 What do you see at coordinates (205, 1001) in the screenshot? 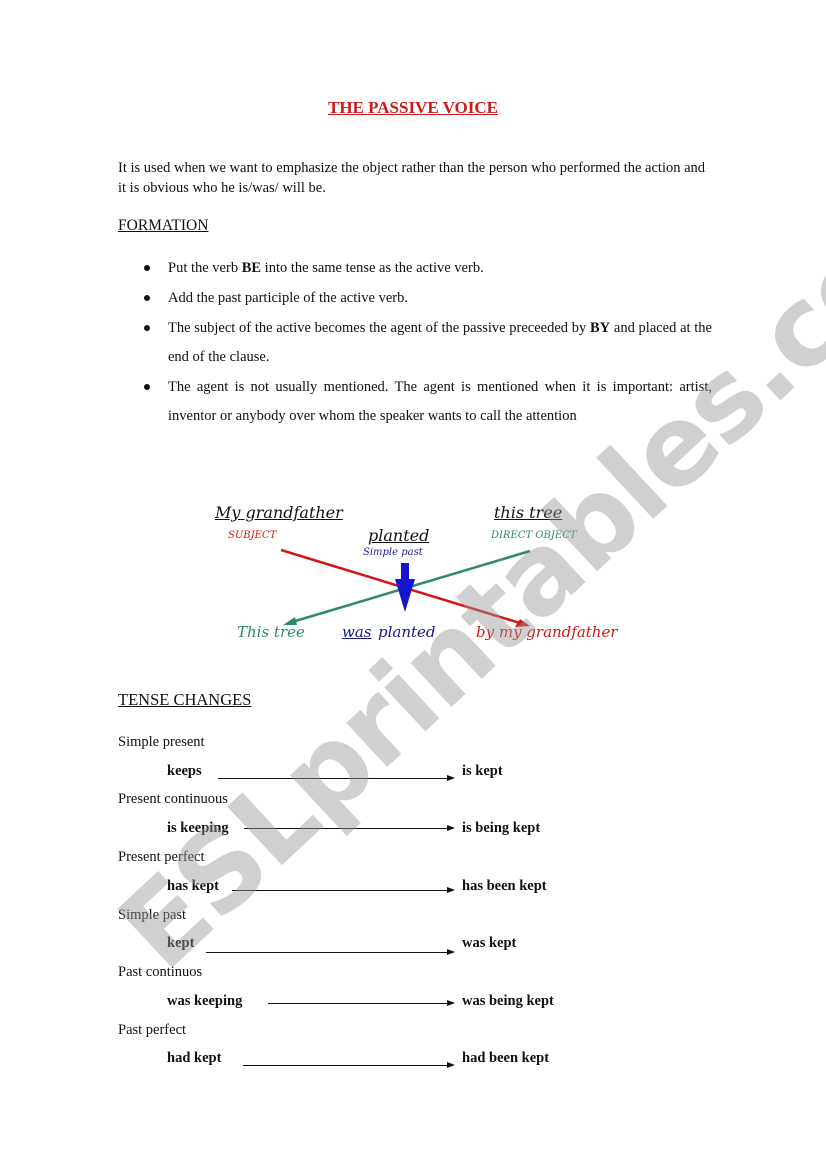
I see `active-form: was keeping` at bounding box center [205, 1001].